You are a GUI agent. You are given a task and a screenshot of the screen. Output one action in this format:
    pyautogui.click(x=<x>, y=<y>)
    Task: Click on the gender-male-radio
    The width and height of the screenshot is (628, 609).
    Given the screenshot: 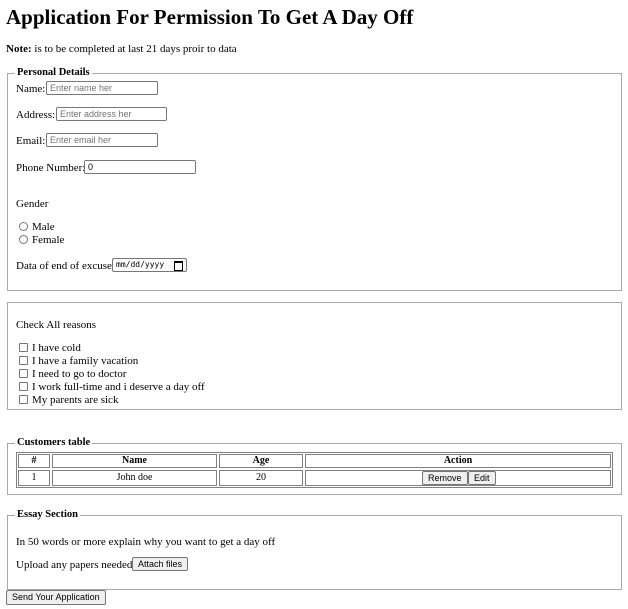 What is the action you would take?
    pyautogui.click(x=23, y=226)
    